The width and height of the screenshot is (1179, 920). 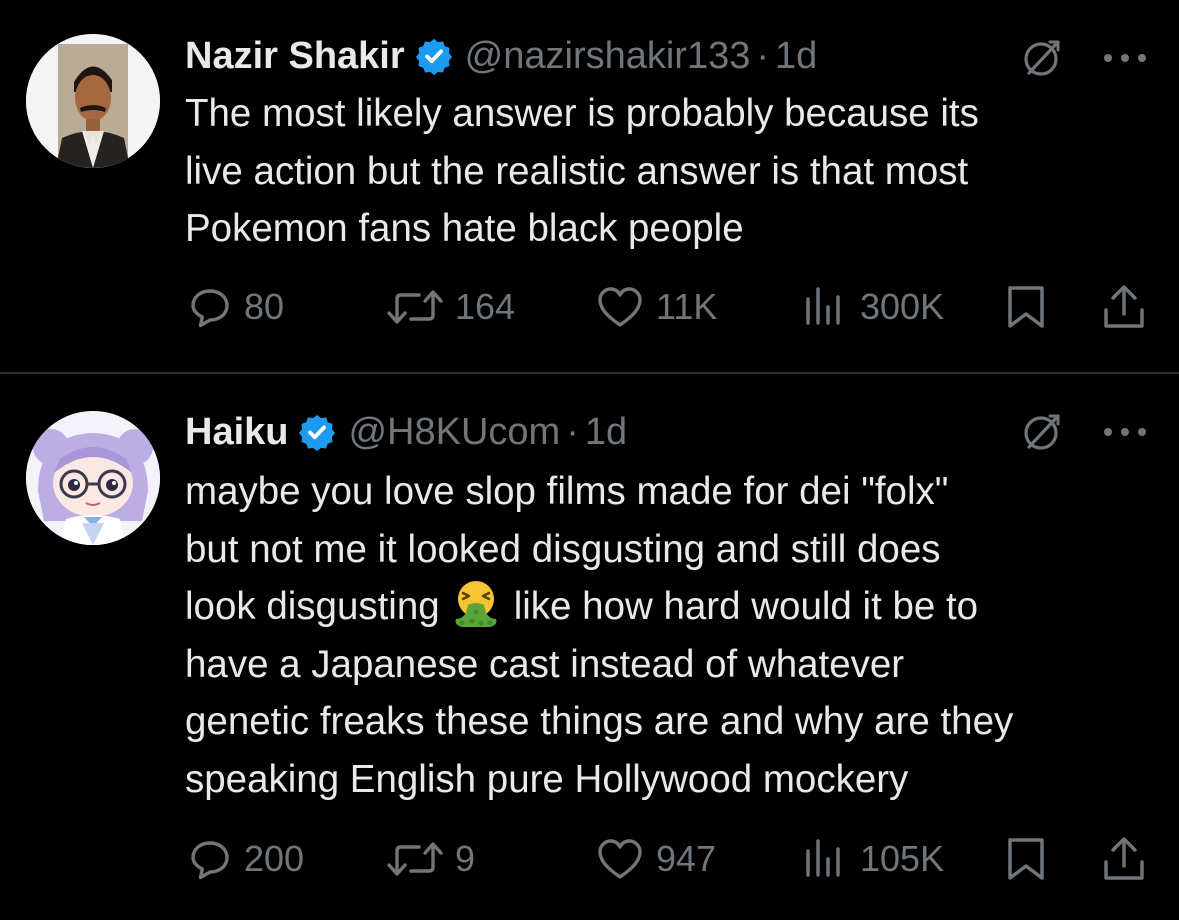 I want to click on tweet-header: Haiku @H8KUcom · 1d, so click(x=406, y=432).